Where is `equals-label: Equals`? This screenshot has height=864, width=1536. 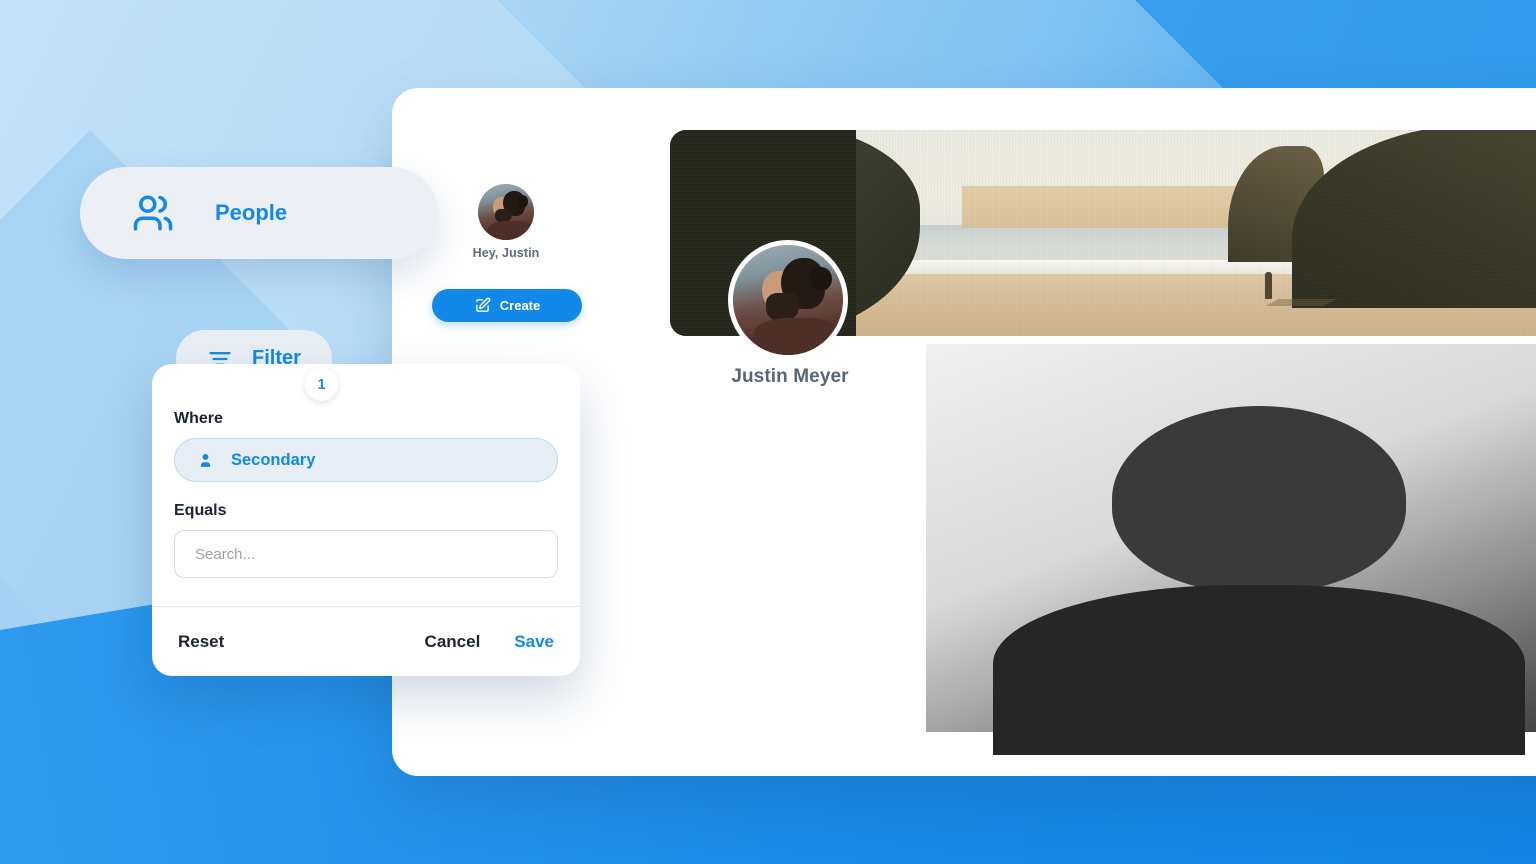
equals-label: Equals is located at coordinates (200, 510).